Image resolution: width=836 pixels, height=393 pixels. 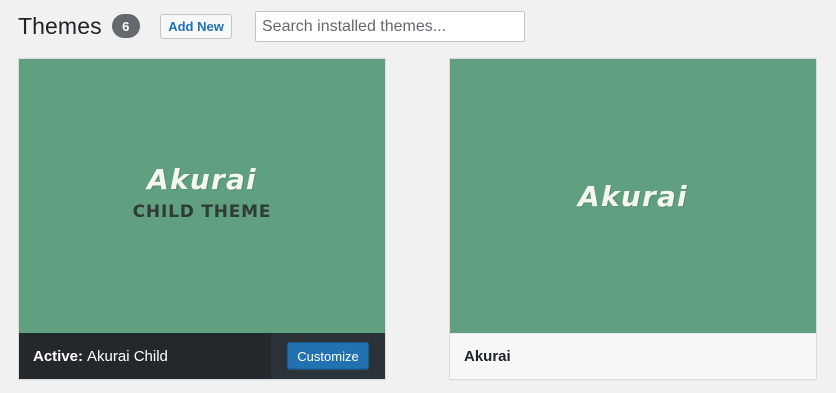 I want to click on search-input, so click(x=390, y=26).